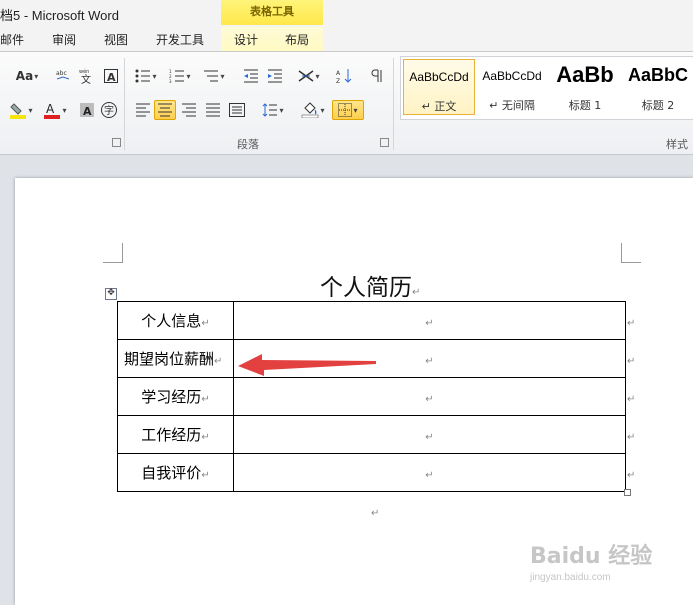  What do you see at coordinates (175, 320) in the screenshot?
I see `table-cell-label: 个人信息↵` at bounding box center [175, 320].